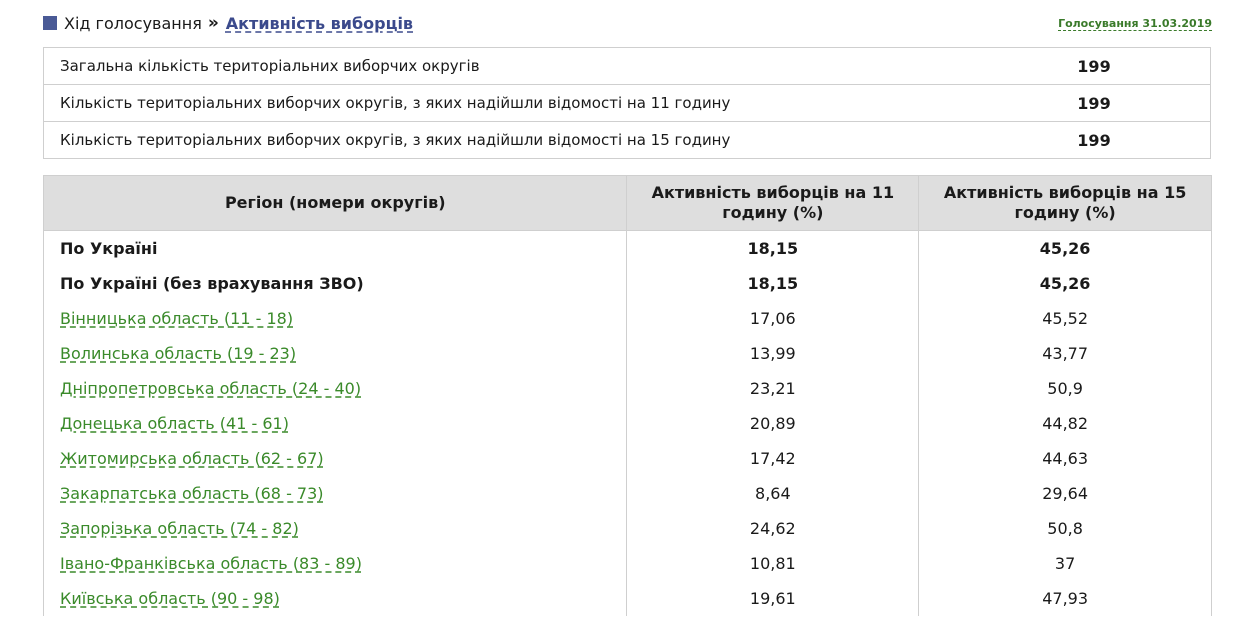 This screenshot has height=619, width=1242. Describe the element at coordinates (773, 423) in the screenshot. I see `cell-h11: 20,89` at that location.